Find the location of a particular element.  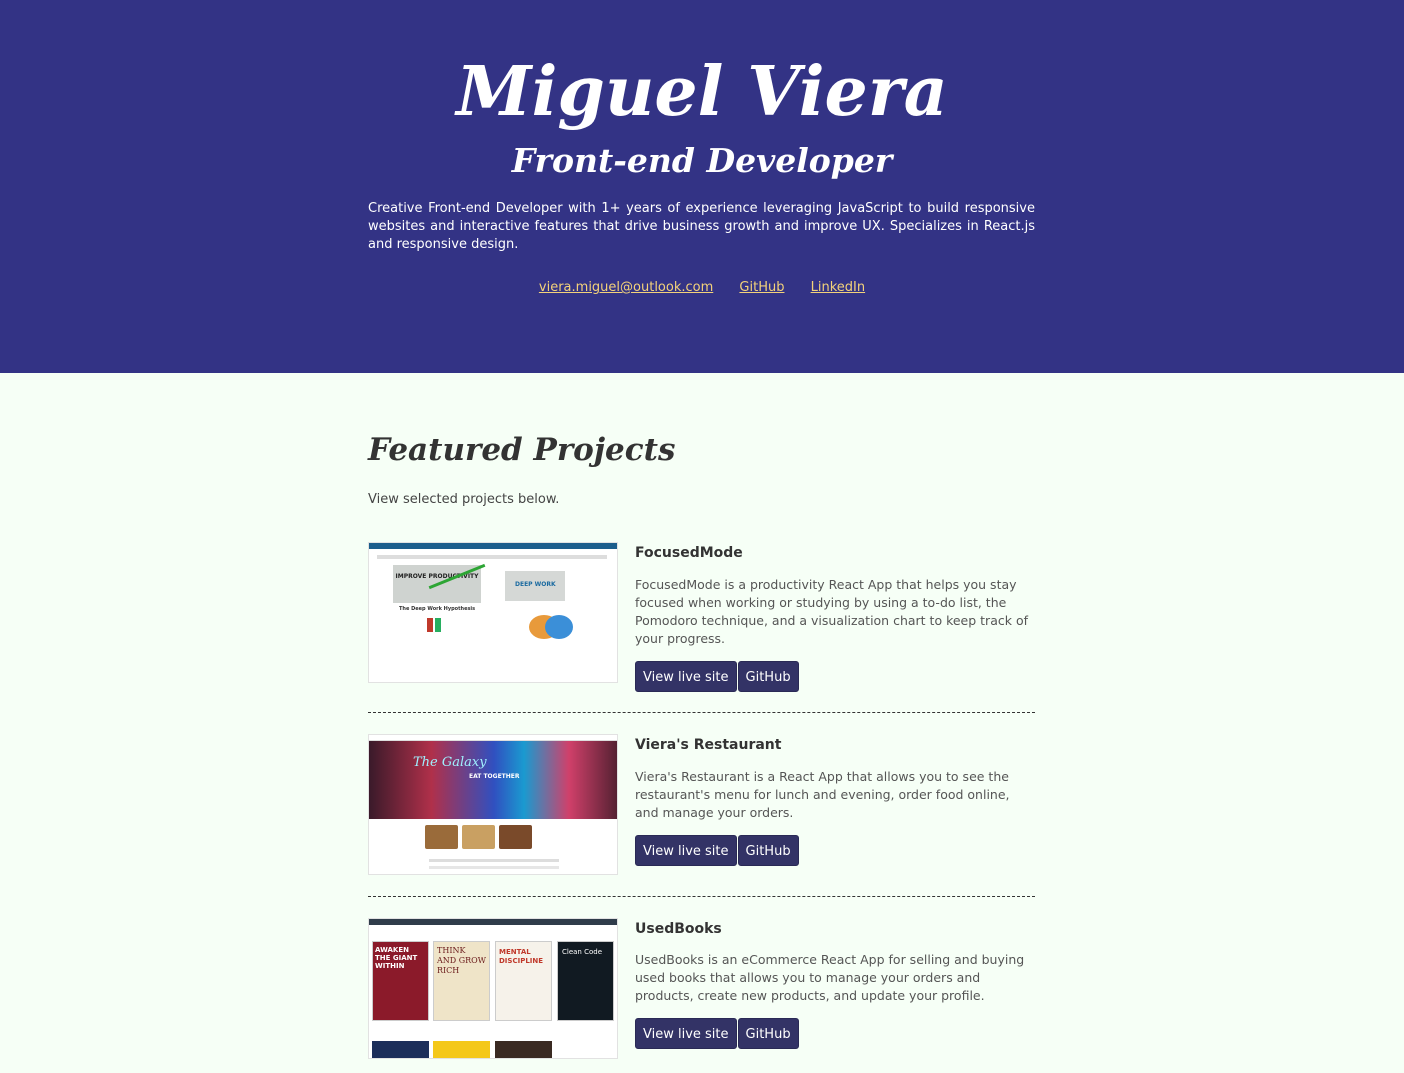

github-link: GitHub is located at coordinates (761, 287).